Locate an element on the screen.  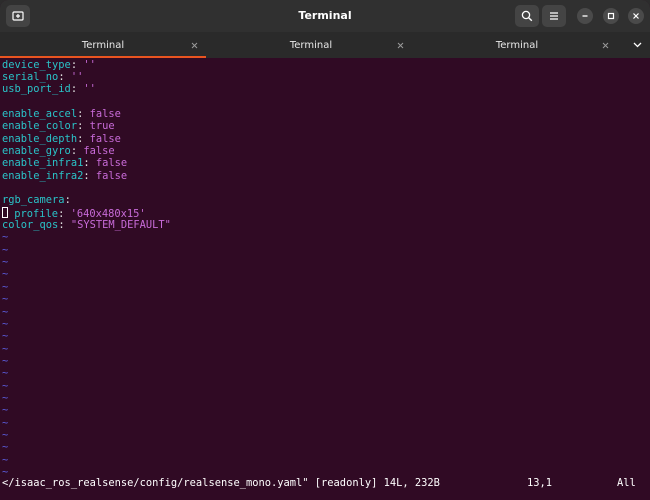
chevron-down-icon is located at coordinates (637, 45).